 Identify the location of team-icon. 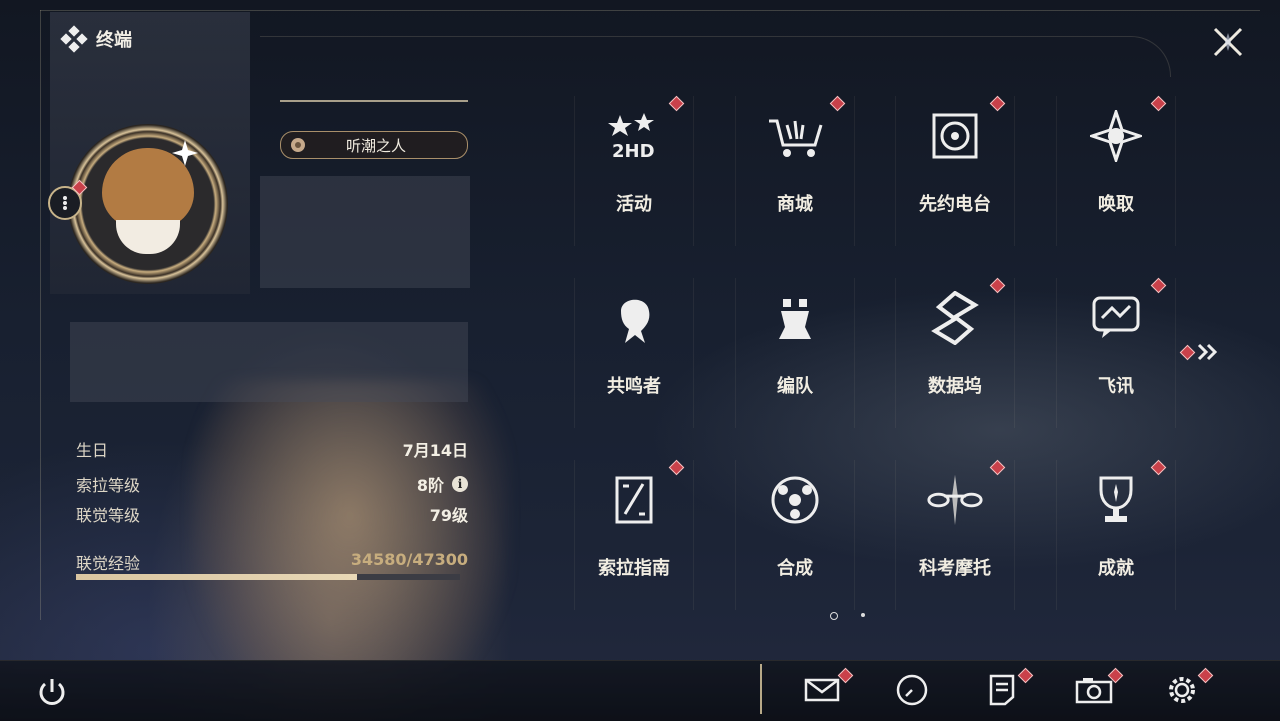
(795, 318).